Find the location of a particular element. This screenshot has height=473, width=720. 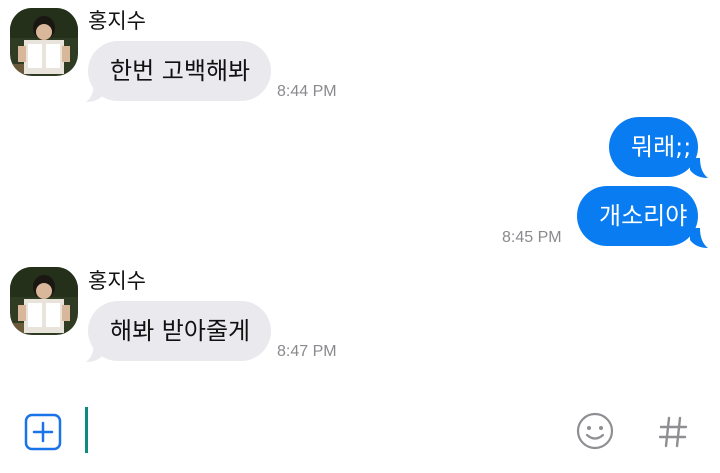

message-timestamp: 8:47 PM is located at coordinates (307, 351).